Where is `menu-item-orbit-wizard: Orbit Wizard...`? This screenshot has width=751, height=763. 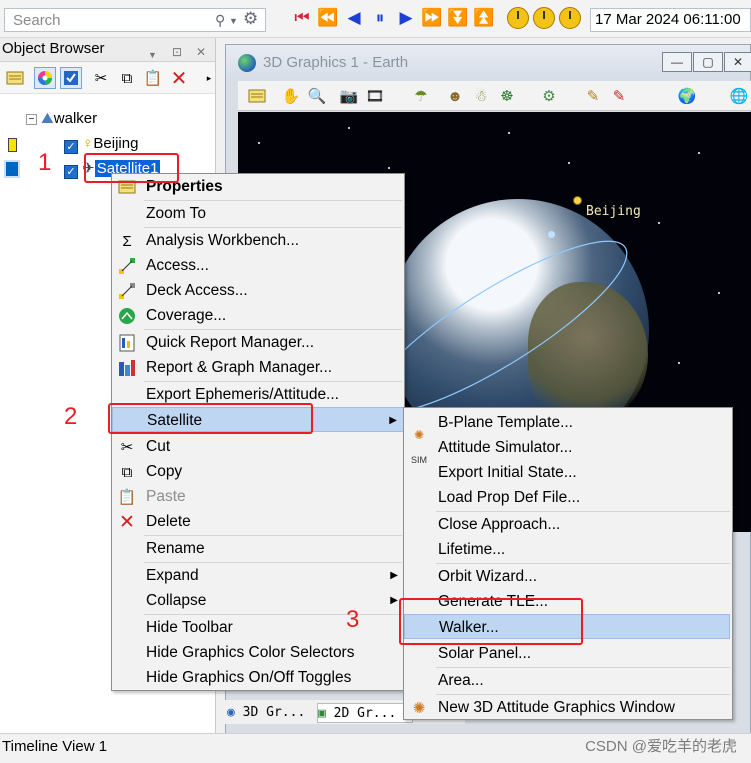
menu-item-orbit-wizard: Orbit Wizard... is located at coordinates (568, 576).